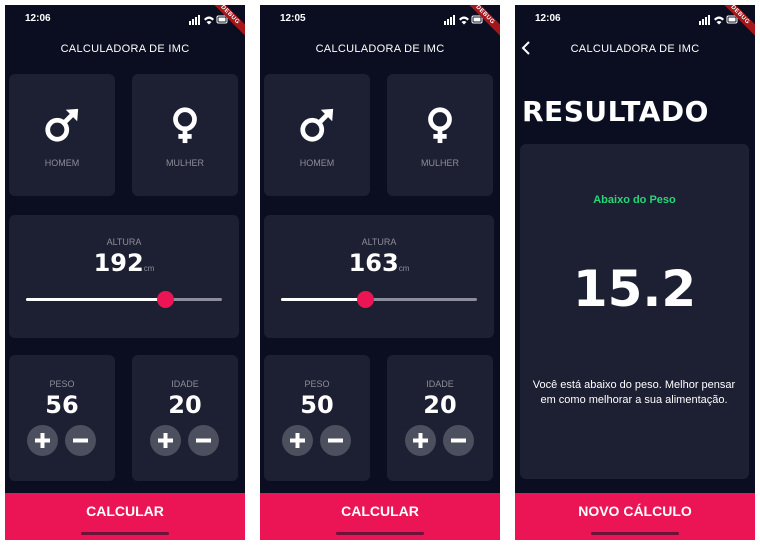 The width and height of the screenshot is (760, 545). Describe the element at coordinates (317, 405) in the screenshot. I see `weight-value: 50` at that location.